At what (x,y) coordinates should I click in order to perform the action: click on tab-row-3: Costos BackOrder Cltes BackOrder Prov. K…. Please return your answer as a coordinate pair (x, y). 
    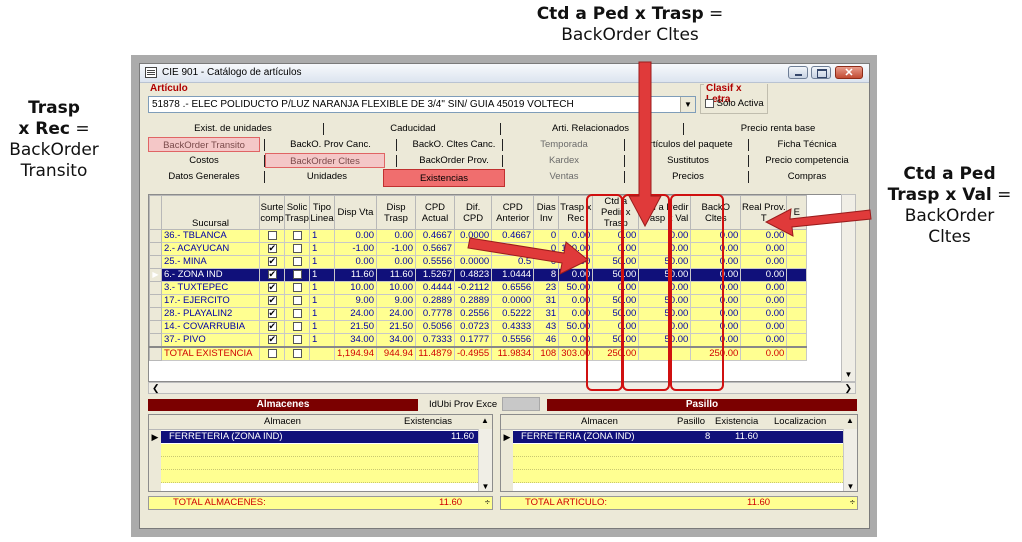
    Looking at the image, I should click on (505, 160).